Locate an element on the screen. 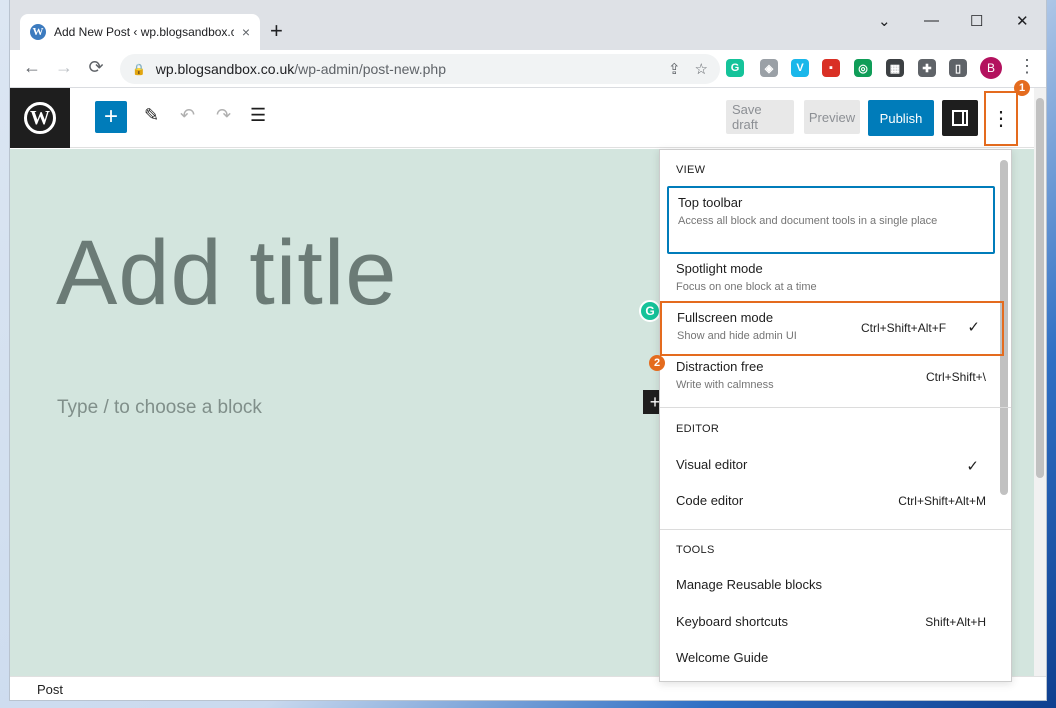  undo-icon: ↶ is located at coordinates (187, 115).